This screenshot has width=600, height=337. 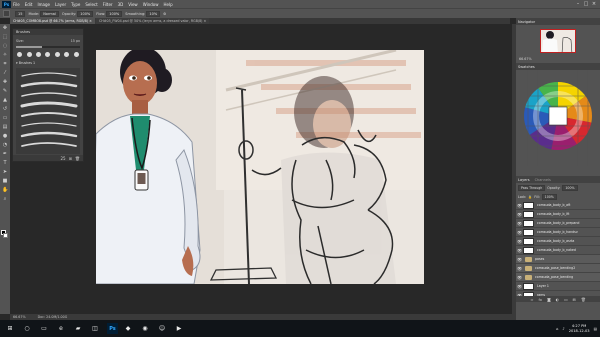 What do you see at coordinates (112, 328) in the screenshot?
I see `photoshop-taskbar-icon: Ps` at bounding box center [112, 328].